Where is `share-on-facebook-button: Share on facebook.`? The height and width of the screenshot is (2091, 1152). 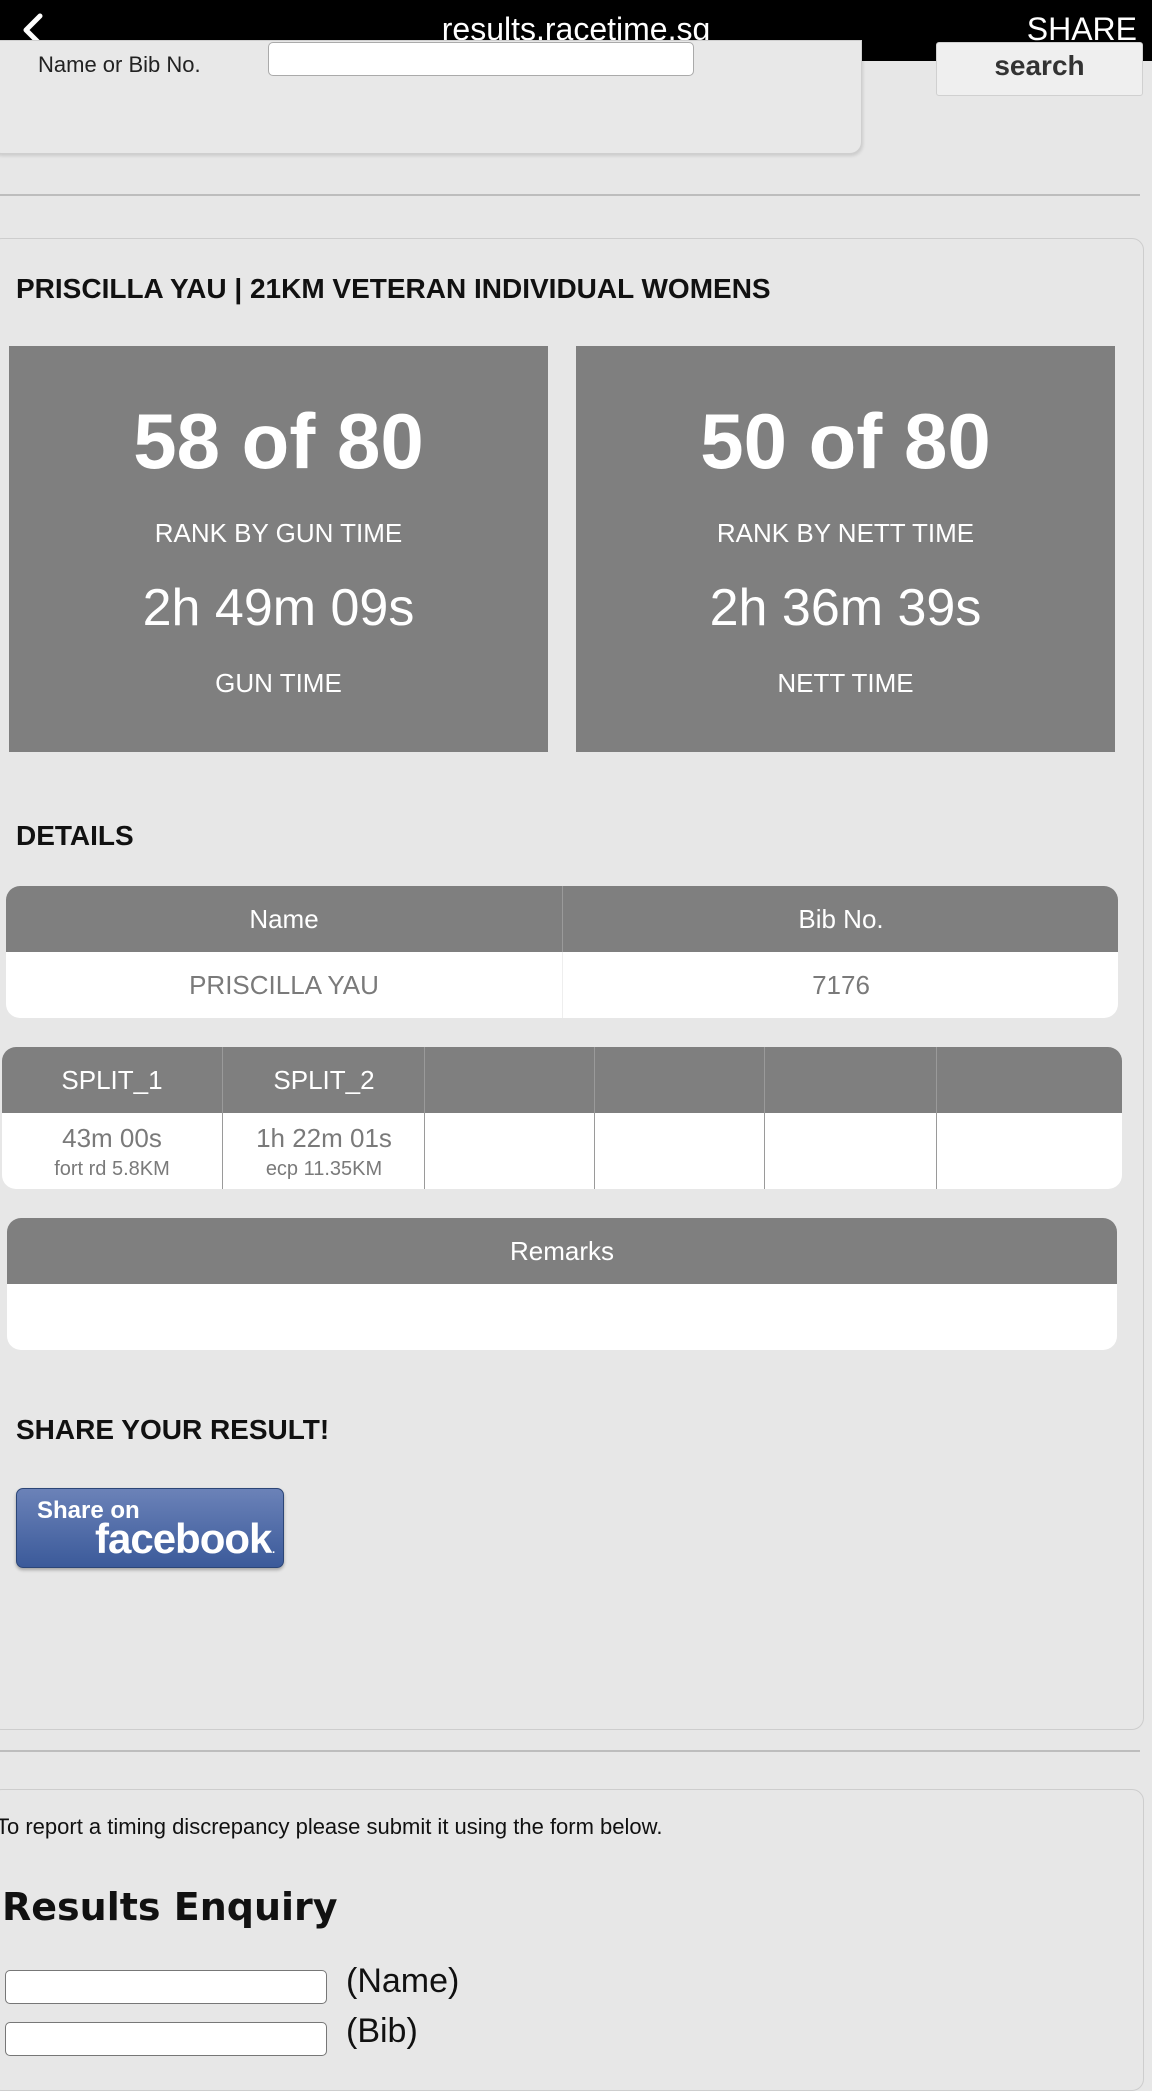
share-on-facebook-button: Share on facebook. is located at coordinates (150, 1528).